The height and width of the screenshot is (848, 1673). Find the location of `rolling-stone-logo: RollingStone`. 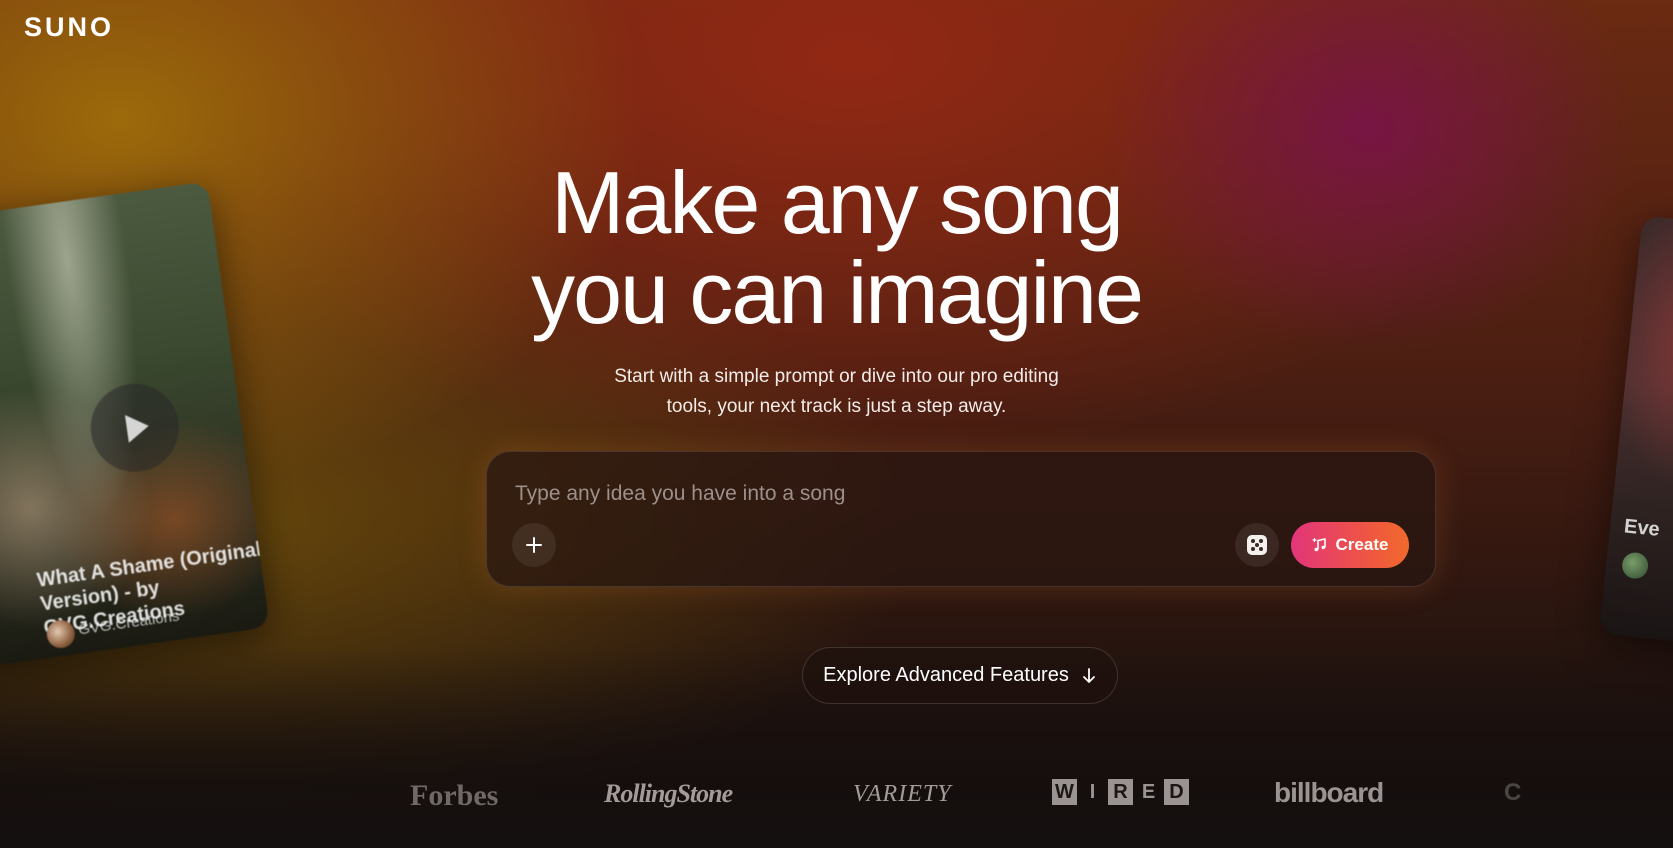

rolling-stone-logo: RollingStone is located at coordinates (668, 793).